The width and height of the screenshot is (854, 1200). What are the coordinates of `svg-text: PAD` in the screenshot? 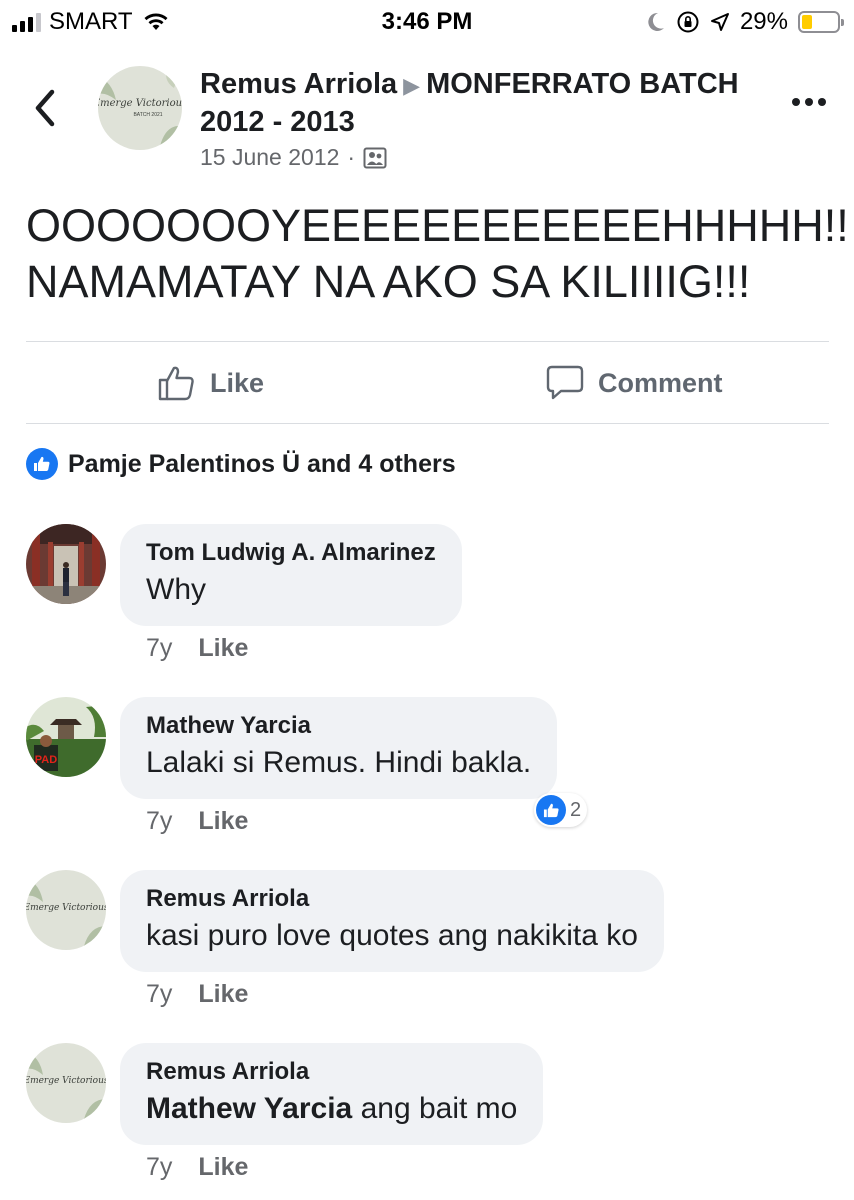 It's located at (46, 760).